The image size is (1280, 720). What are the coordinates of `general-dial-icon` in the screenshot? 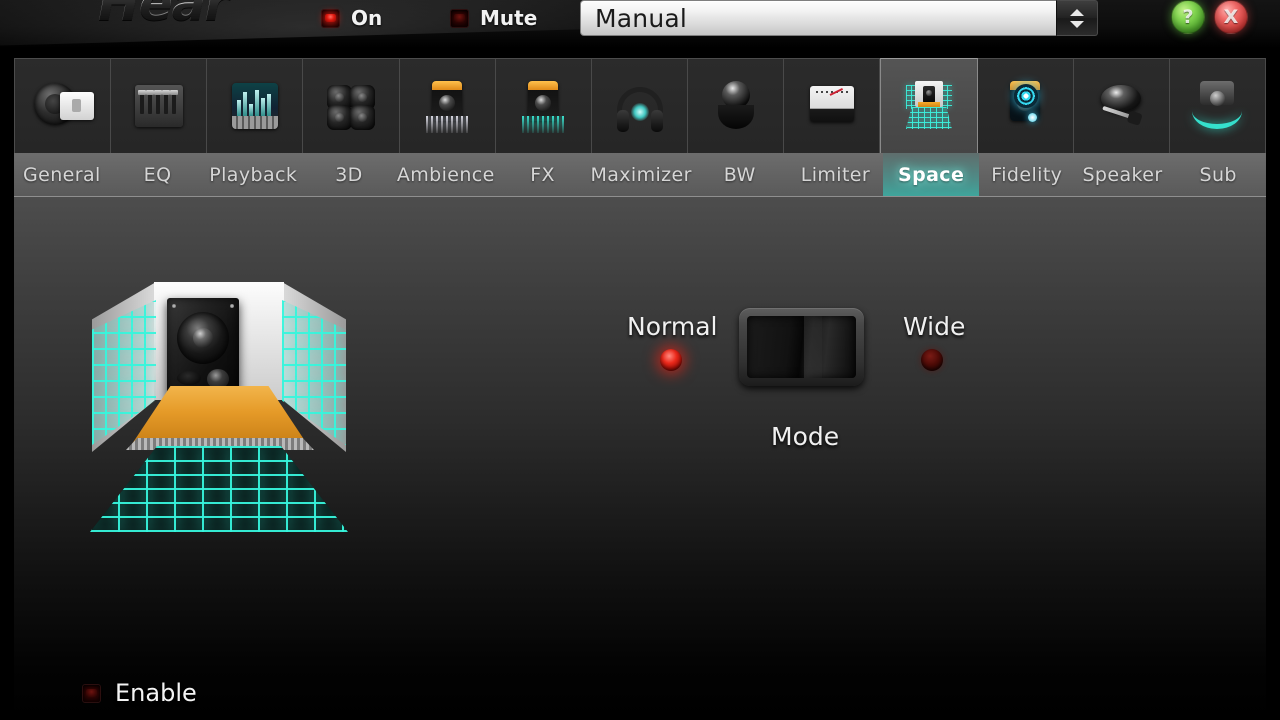 It's located at (63, 106).